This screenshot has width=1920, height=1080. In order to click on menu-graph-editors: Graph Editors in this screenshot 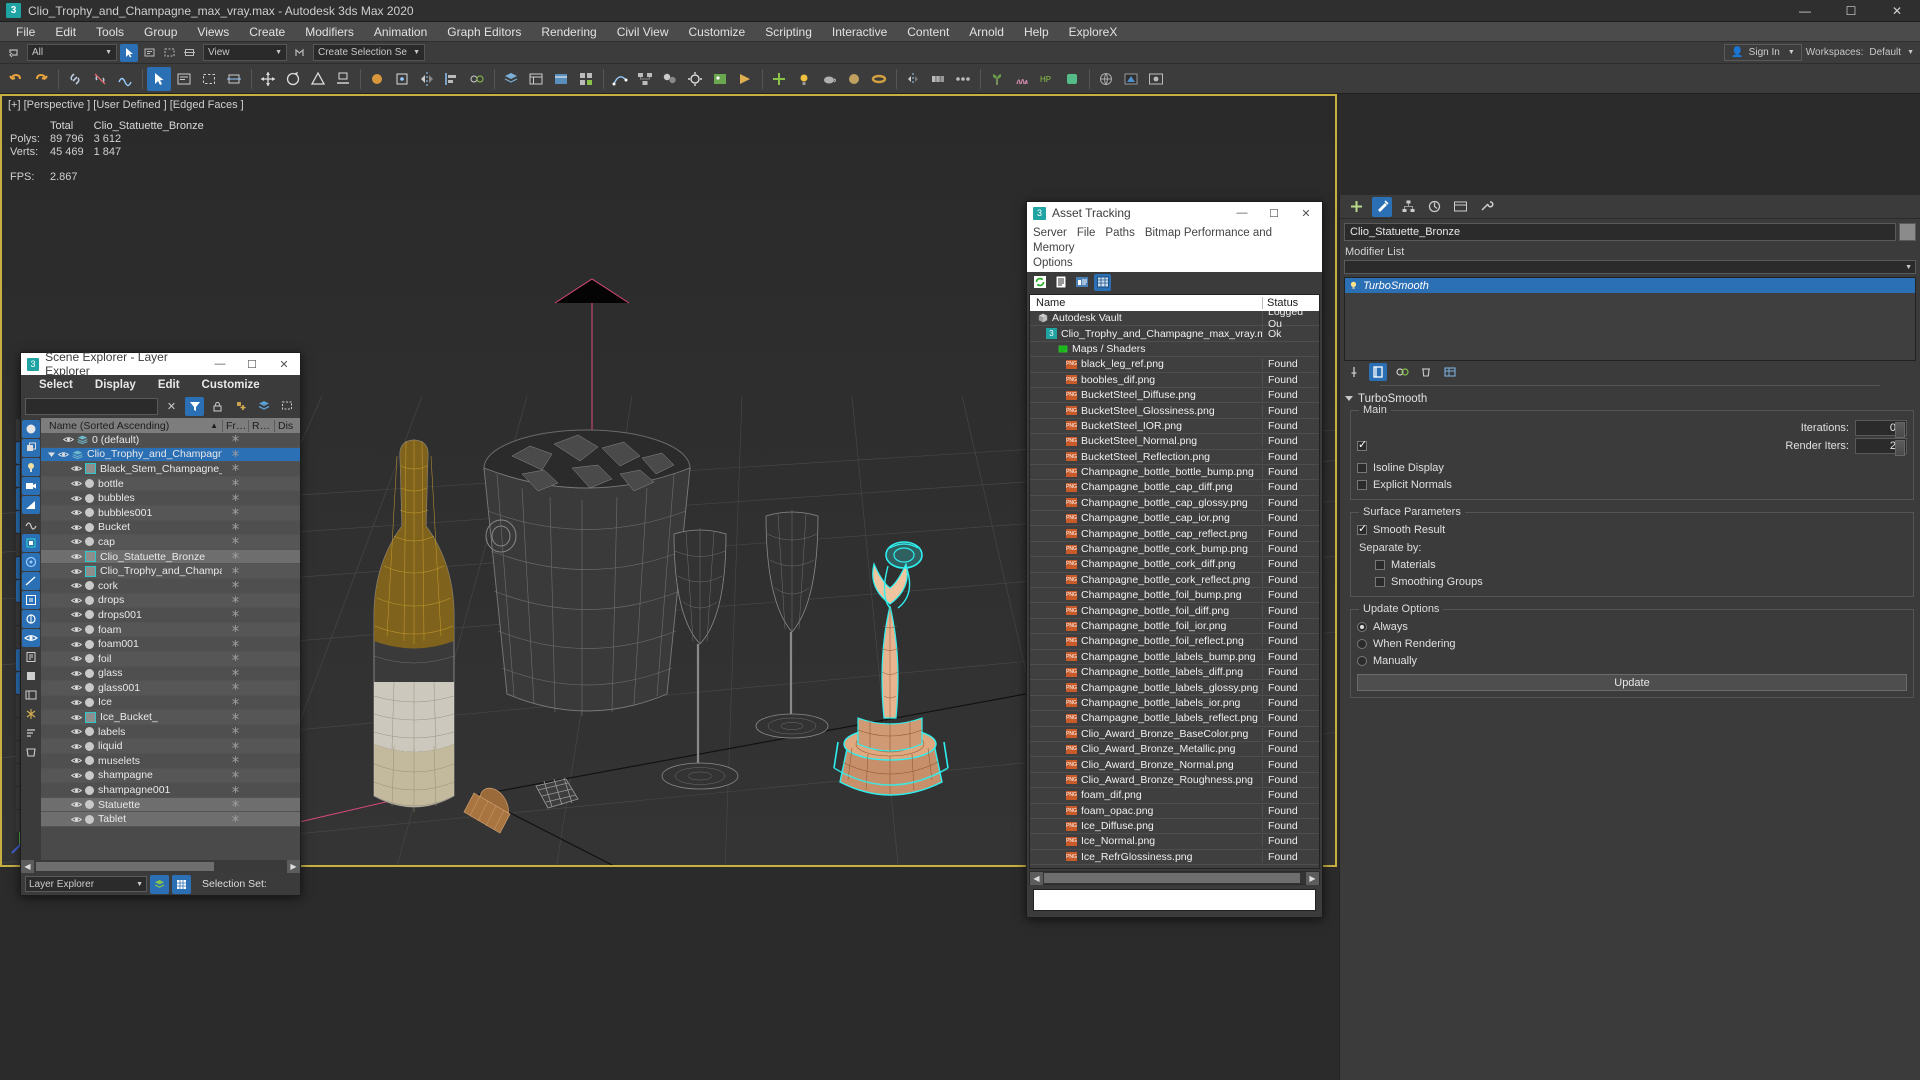, I will do `click(484, 32)`.